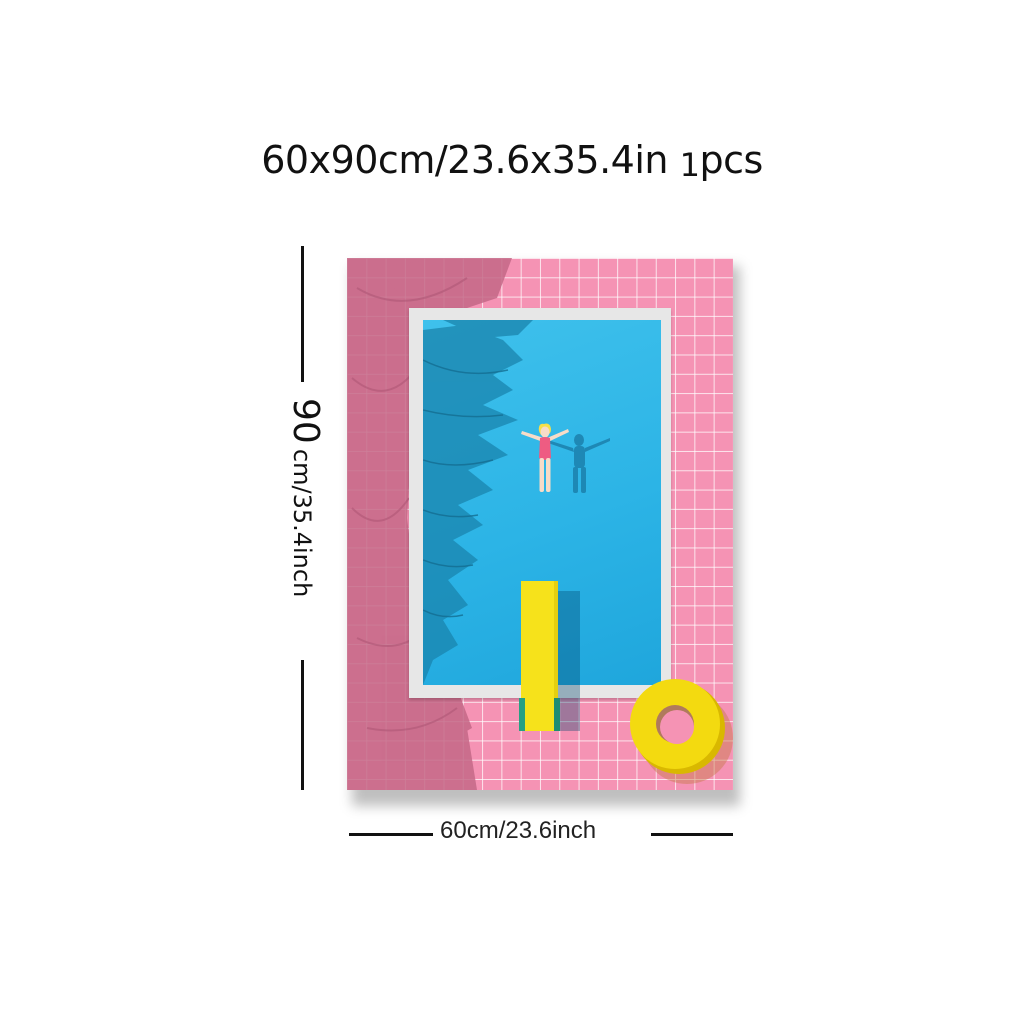  I want to click on height-line-top, so click(302, 314).